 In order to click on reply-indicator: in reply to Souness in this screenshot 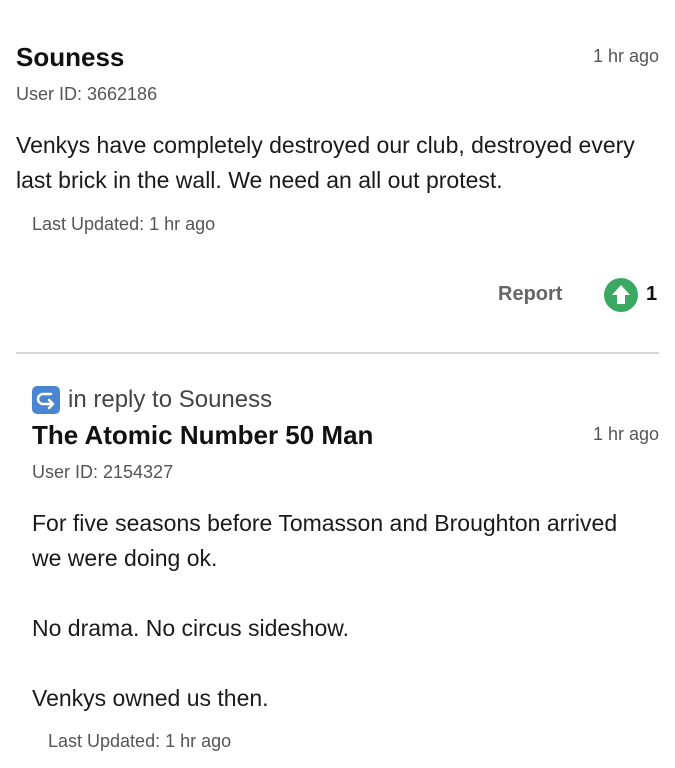, I will do `click(152, 400)`.